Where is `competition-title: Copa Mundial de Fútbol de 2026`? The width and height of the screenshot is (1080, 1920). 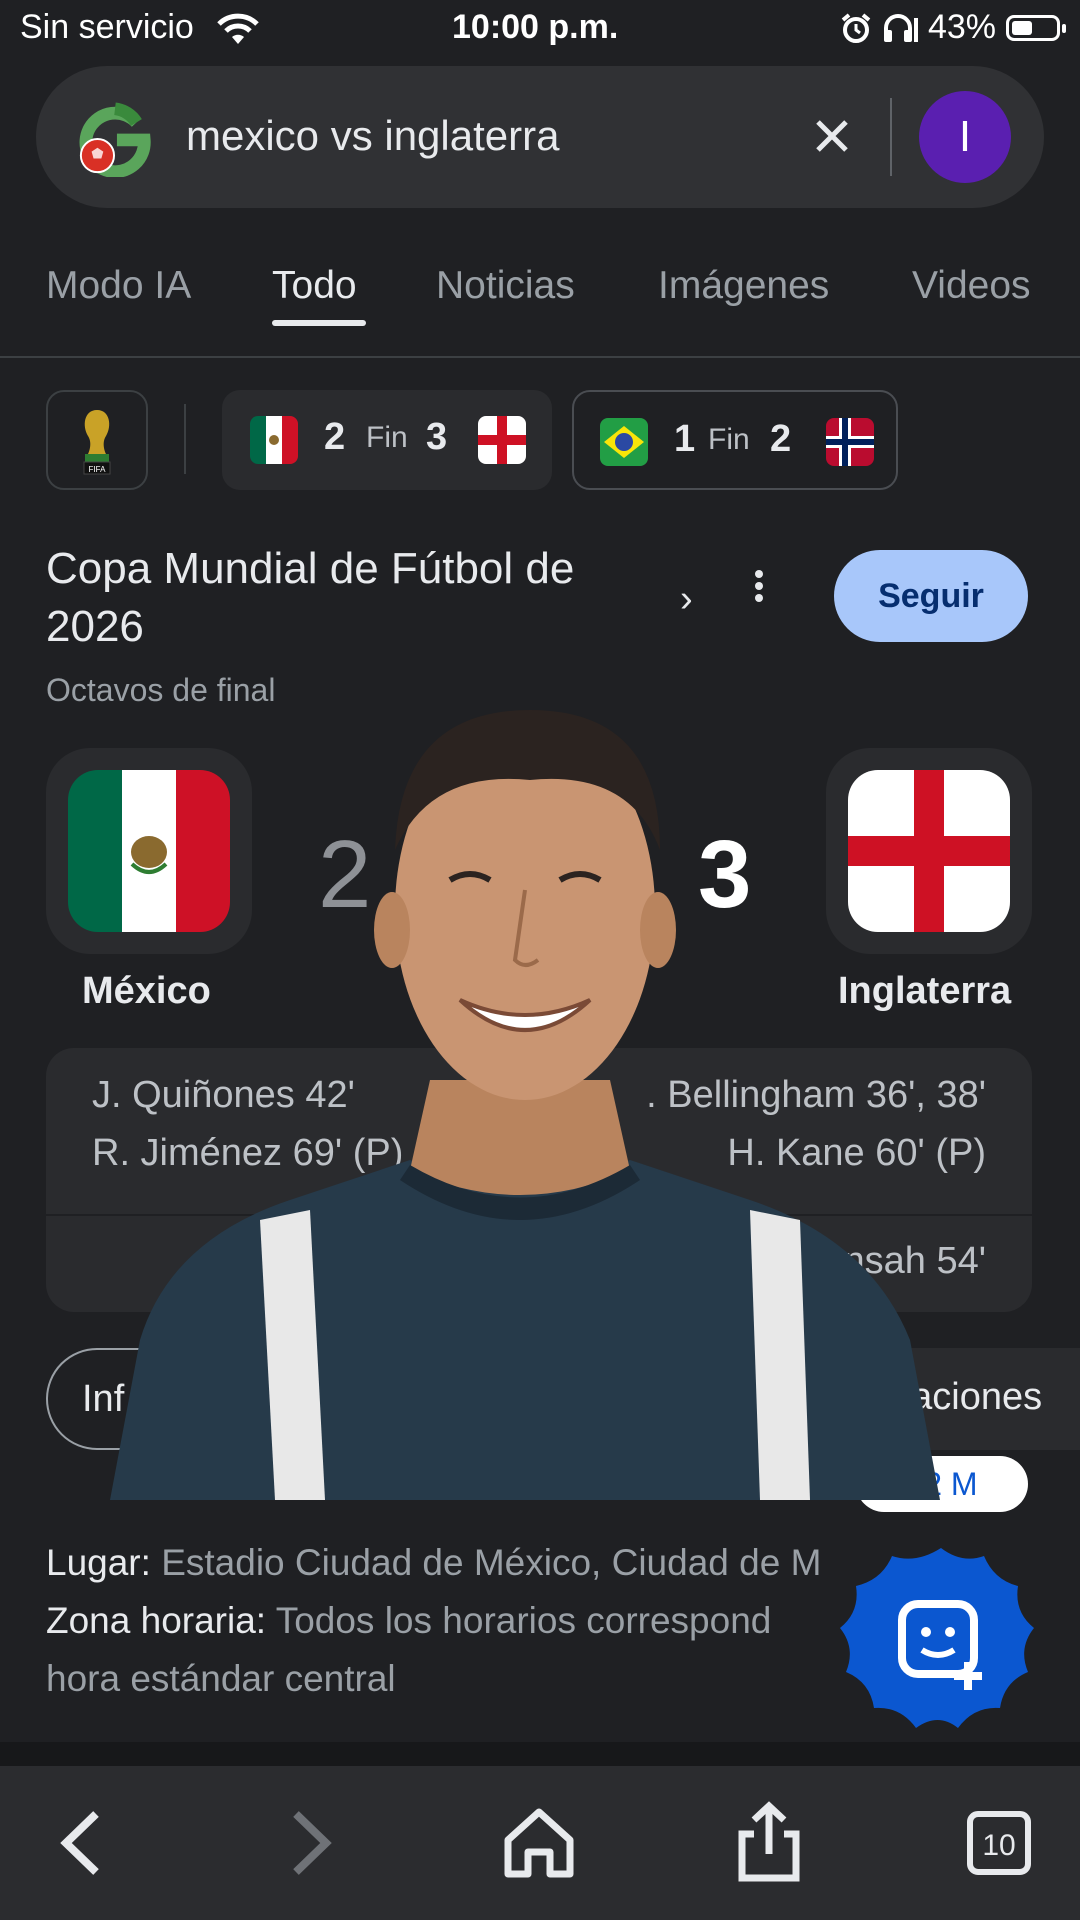
competition-title: Copa Mundial de Fútbol de 2026 is located at coordinates (346, 598).